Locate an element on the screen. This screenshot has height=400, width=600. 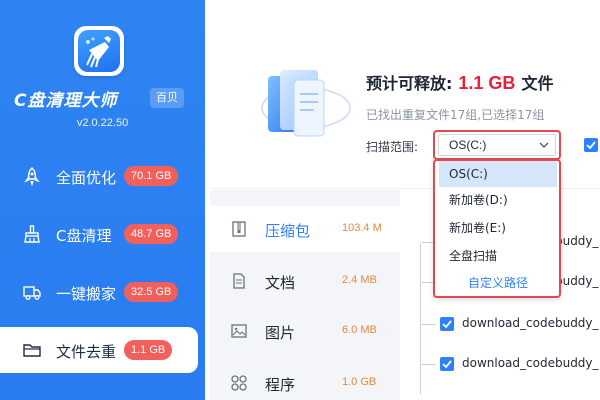
size-badge: 70.1 GB is located at coordinates (151, 176).